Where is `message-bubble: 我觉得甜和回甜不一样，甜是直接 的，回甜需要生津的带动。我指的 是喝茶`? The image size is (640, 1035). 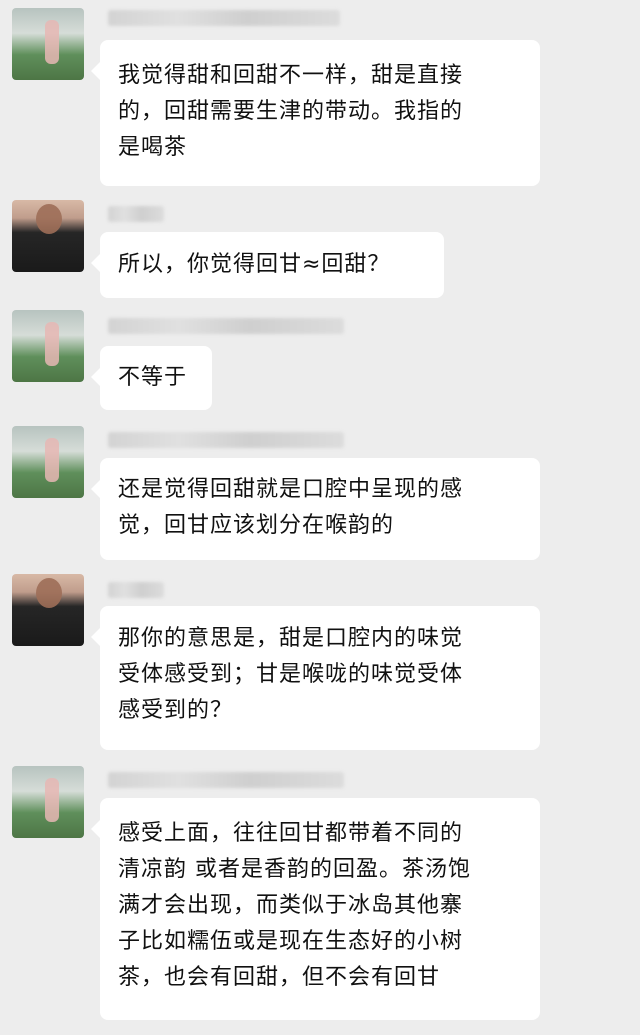
message-bubble: 我觉得甜和回甜不一样，甜是直接 的，回甜需要生津的带动。我指的 是喝茶 is located at coordinates (315, 113).